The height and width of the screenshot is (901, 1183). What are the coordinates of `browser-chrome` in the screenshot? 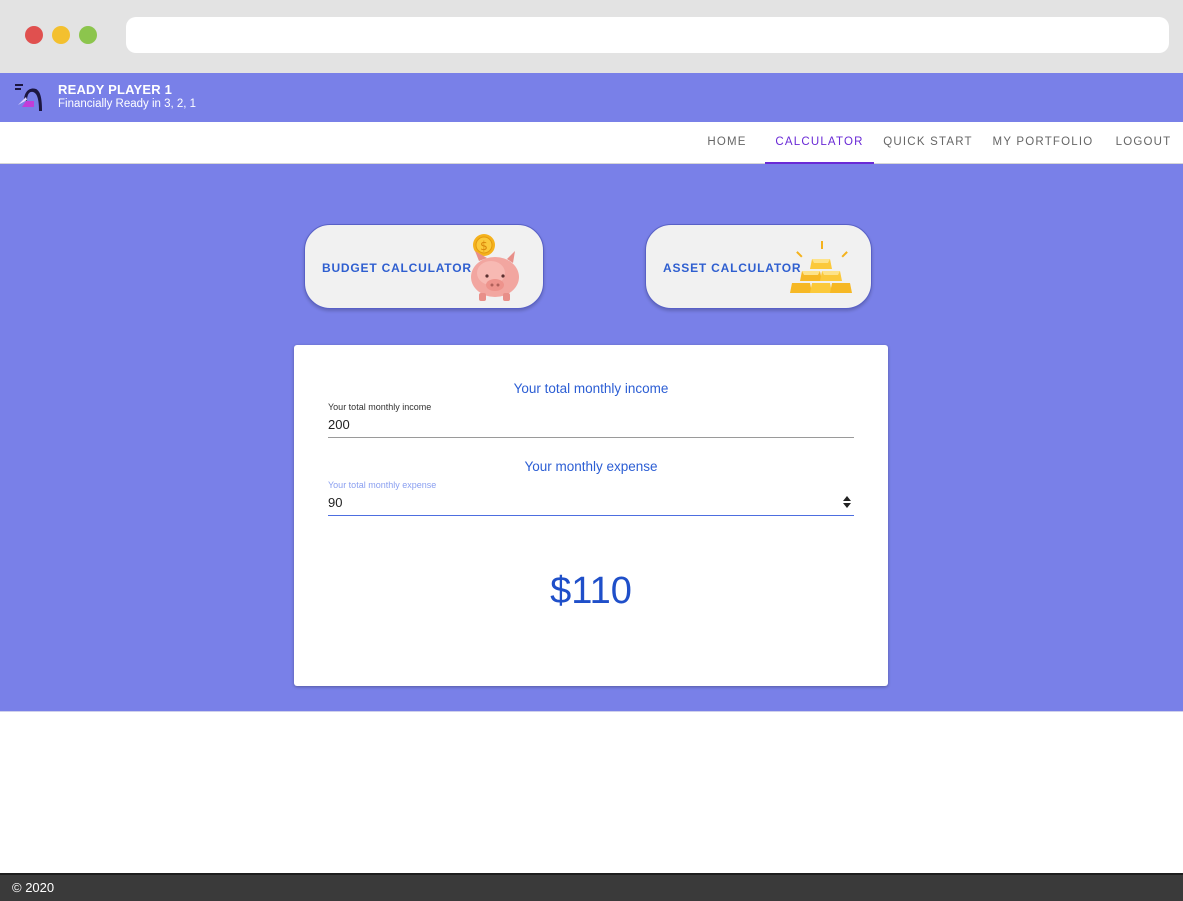 It's located at (591, 36).